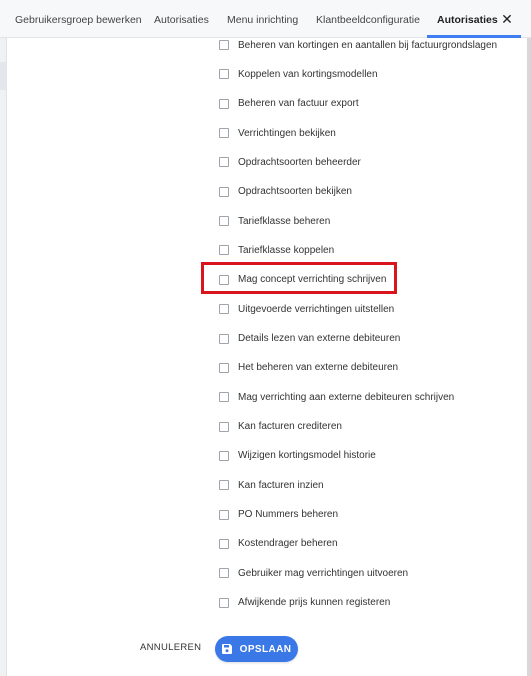  I want to click on permission-label: Verrichtingen bekijken, so click(287, 133).